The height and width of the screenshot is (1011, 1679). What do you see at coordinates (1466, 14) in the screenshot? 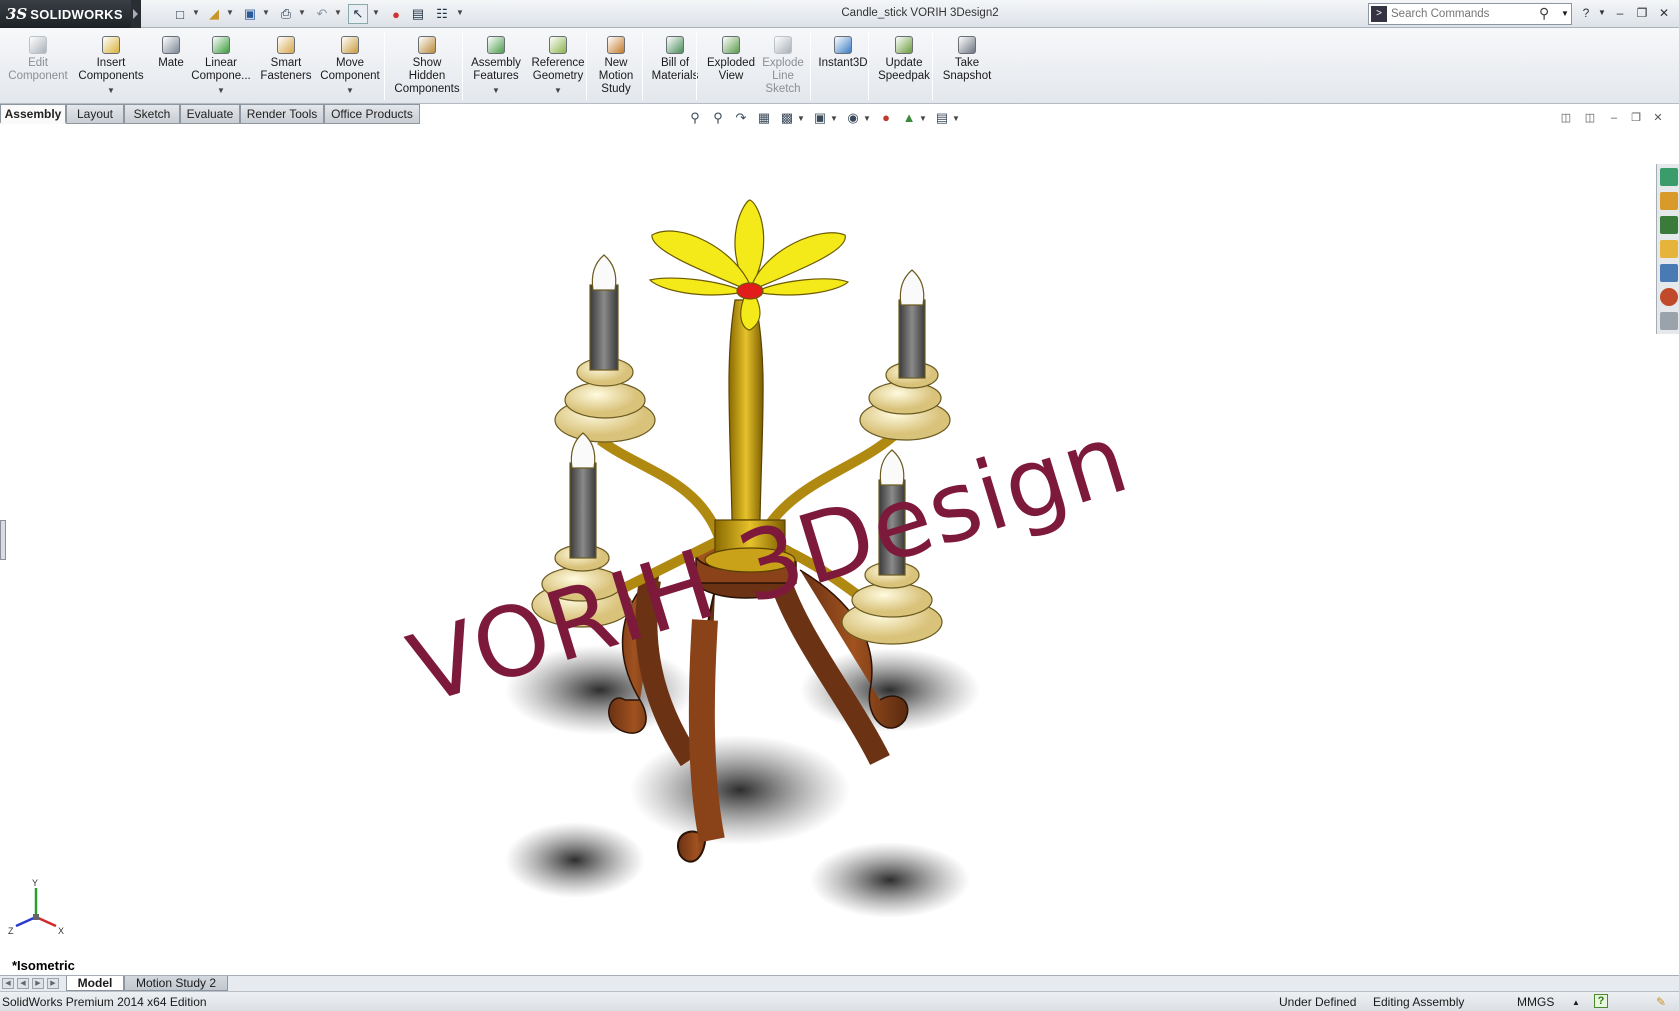
I see `search-input` at bounding box center [1466, 14].